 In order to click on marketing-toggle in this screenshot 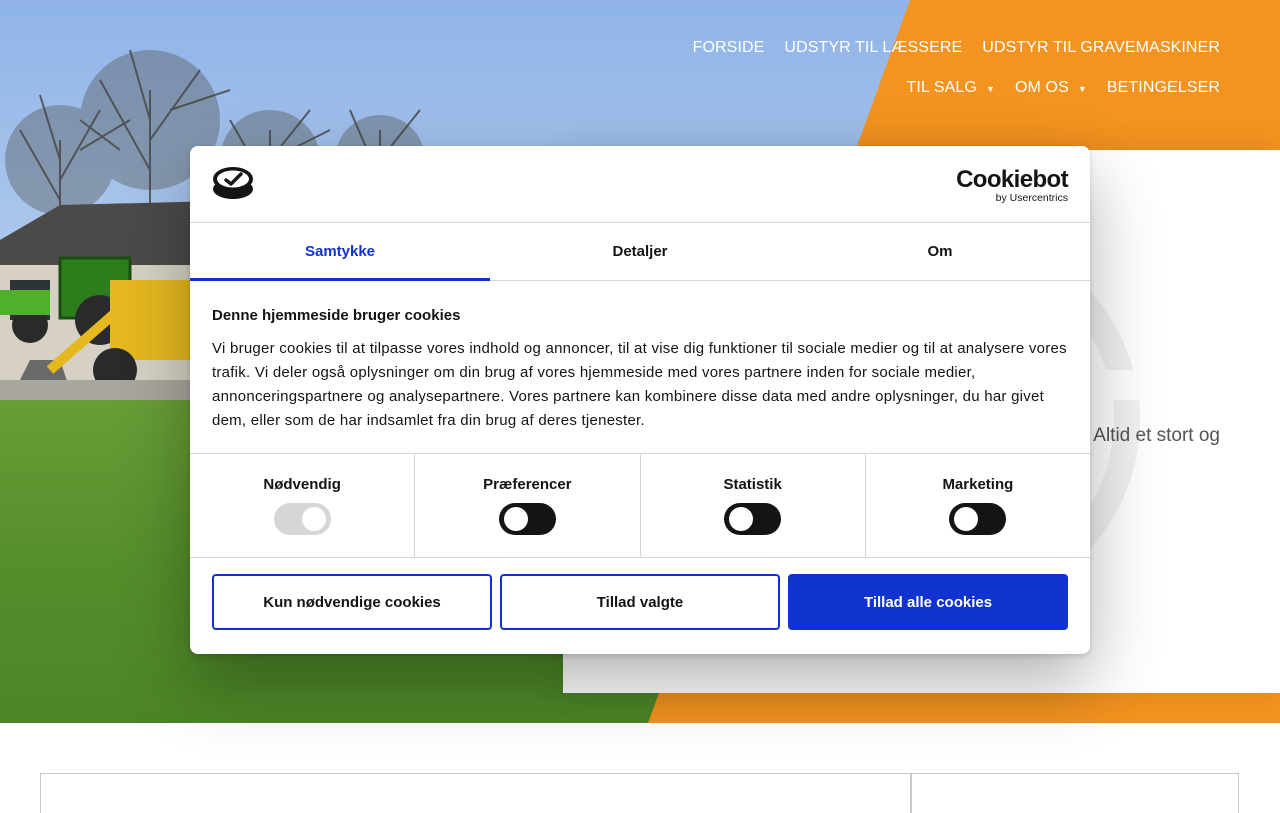, I will do `click(978, 519)`.